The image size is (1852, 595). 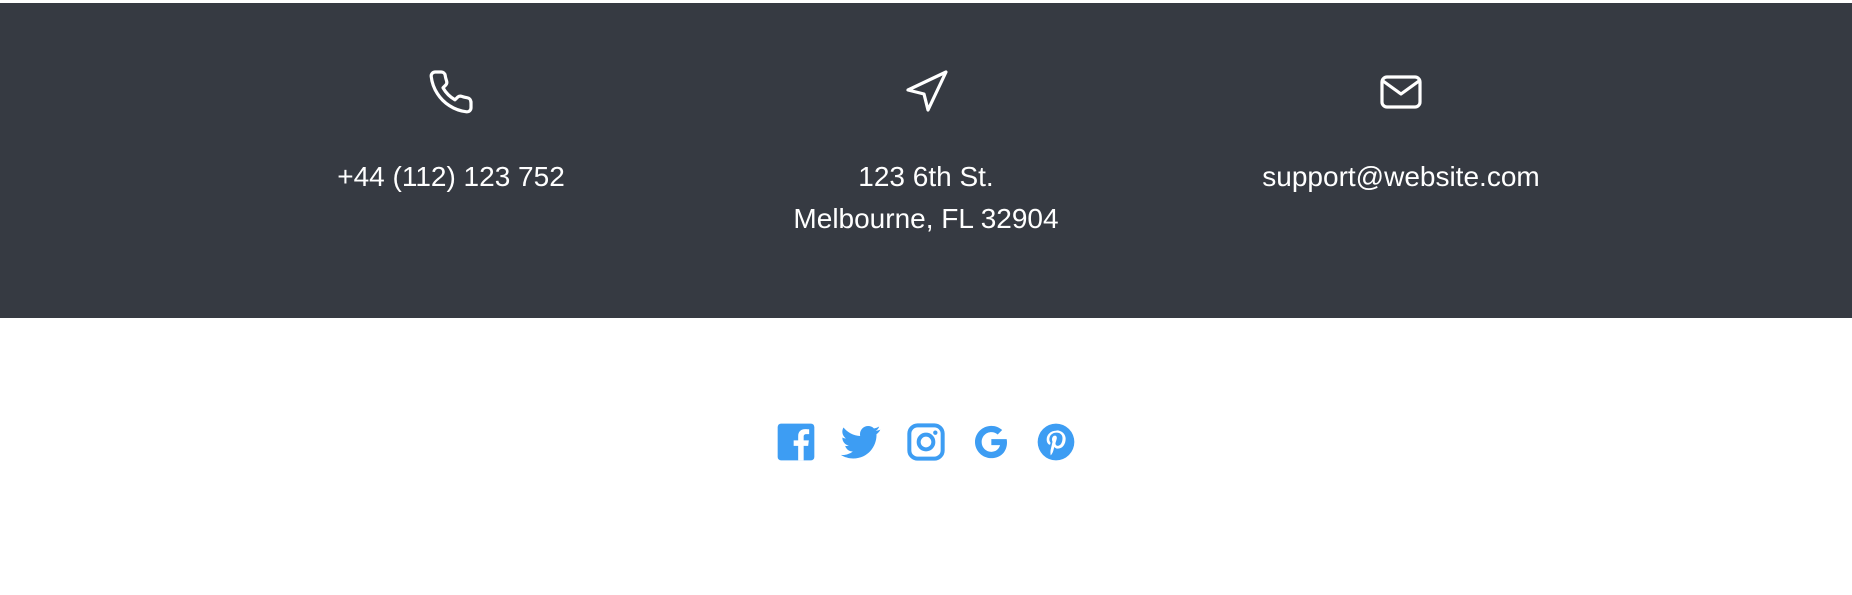 I want to click on email-address: support@website.com, so click(x=1400, y=177).